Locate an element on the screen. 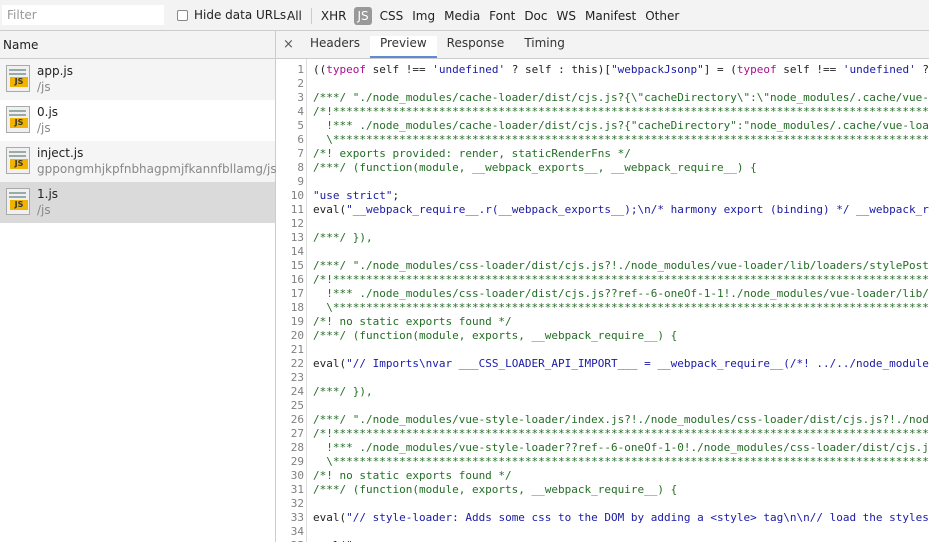  line-number: 29 is located at coordinates (297, 461).